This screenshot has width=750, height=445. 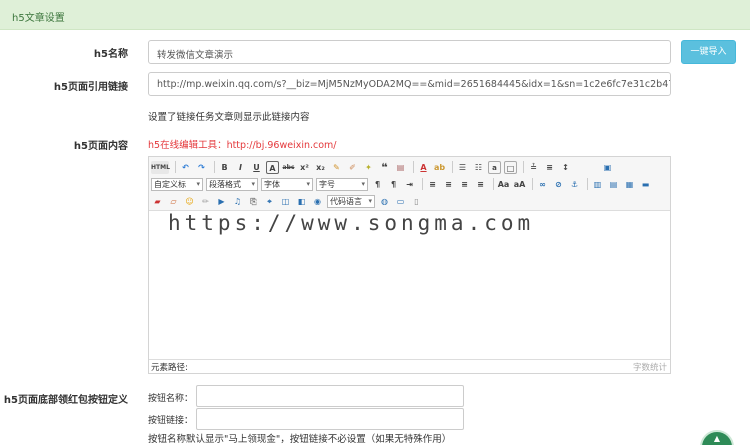 What do you see at coordinates (205, 201) in the screenshot?
I see `scrawl-icon: ✏` at bounding box center [205, 201].